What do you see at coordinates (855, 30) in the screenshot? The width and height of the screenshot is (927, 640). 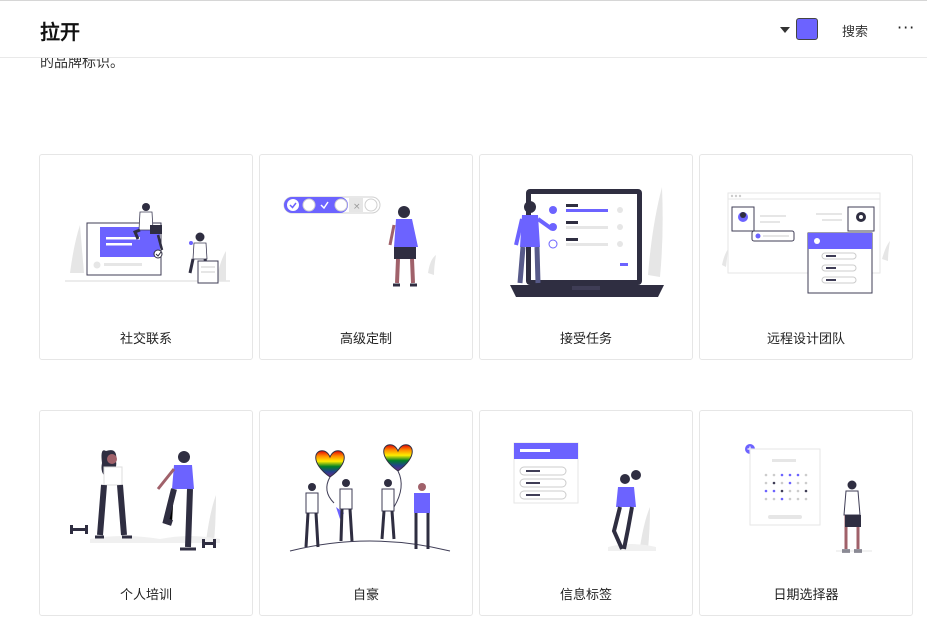 I see `search-button: 搜索` at bounding box center [855, 30].